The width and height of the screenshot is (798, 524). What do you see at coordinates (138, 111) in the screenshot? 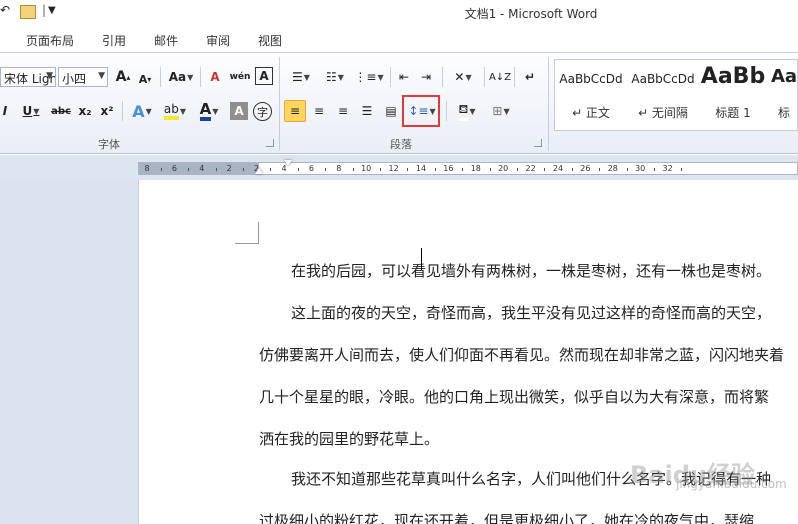
I see `text-effects-icon: A` at bounding box center [138, 111].